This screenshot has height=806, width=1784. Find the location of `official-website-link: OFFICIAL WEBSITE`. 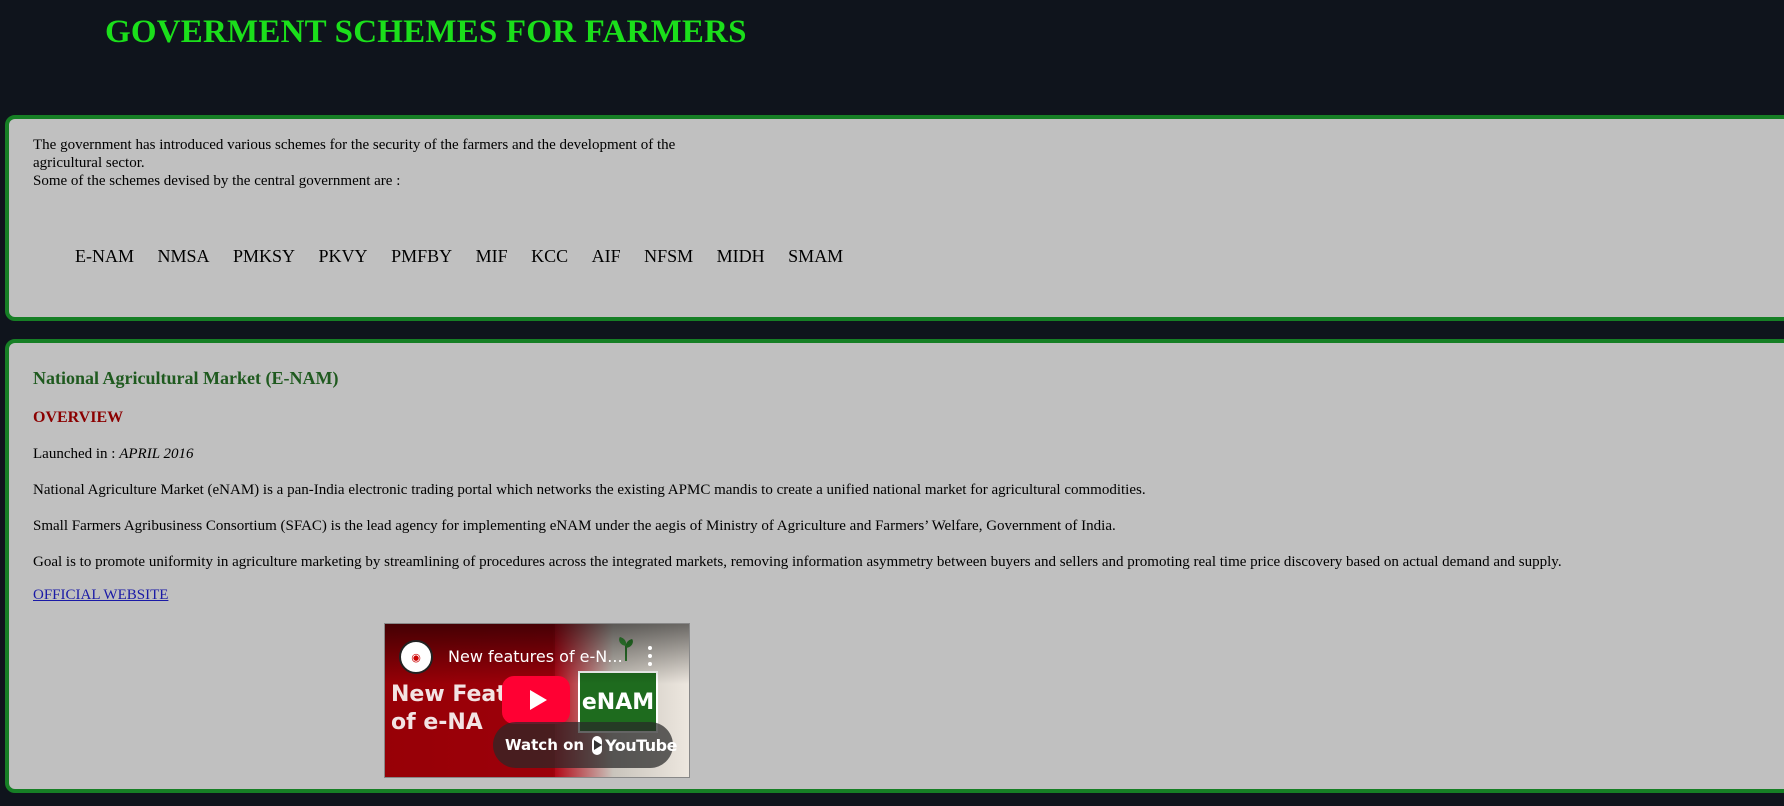

official-website-link: OFFICIAL WEBSITE is located at coordinates (100, 595).